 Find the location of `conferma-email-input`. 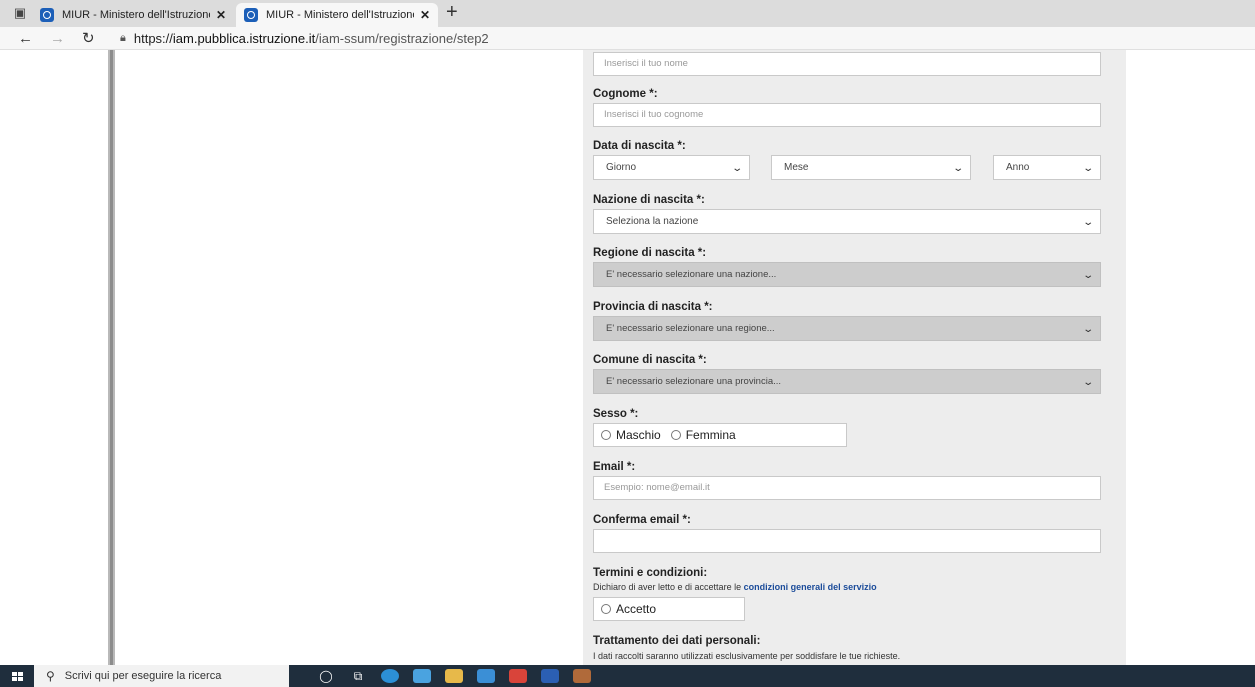

conferma-email-input is located at coordinates (847, 541).